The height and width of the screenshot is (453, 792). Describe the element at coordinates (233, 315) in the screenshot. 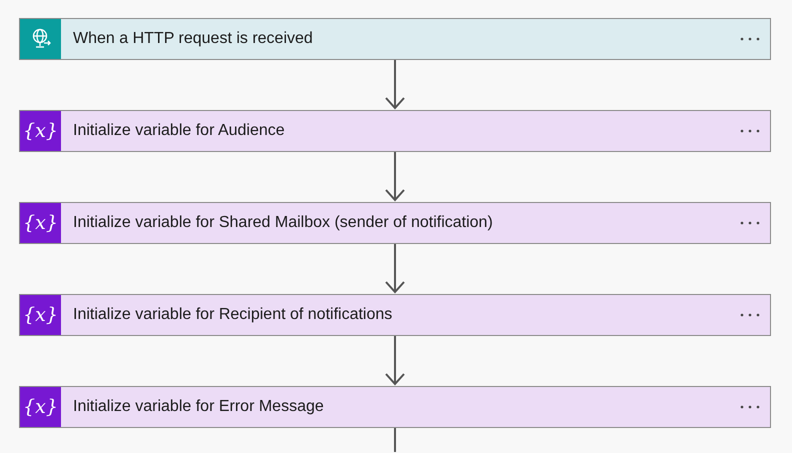

I see `step-title: Initialize variable for Recipient of notifications` at that location.